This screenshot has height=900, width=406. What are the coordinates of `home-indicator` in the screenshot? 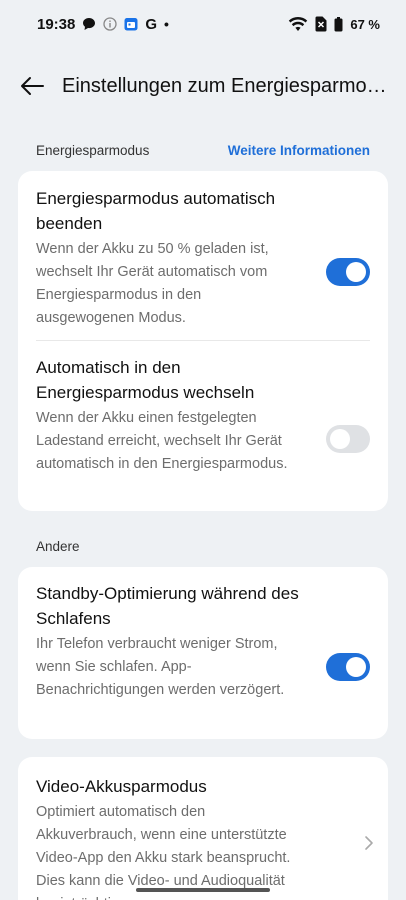 It's located at (203, 890).